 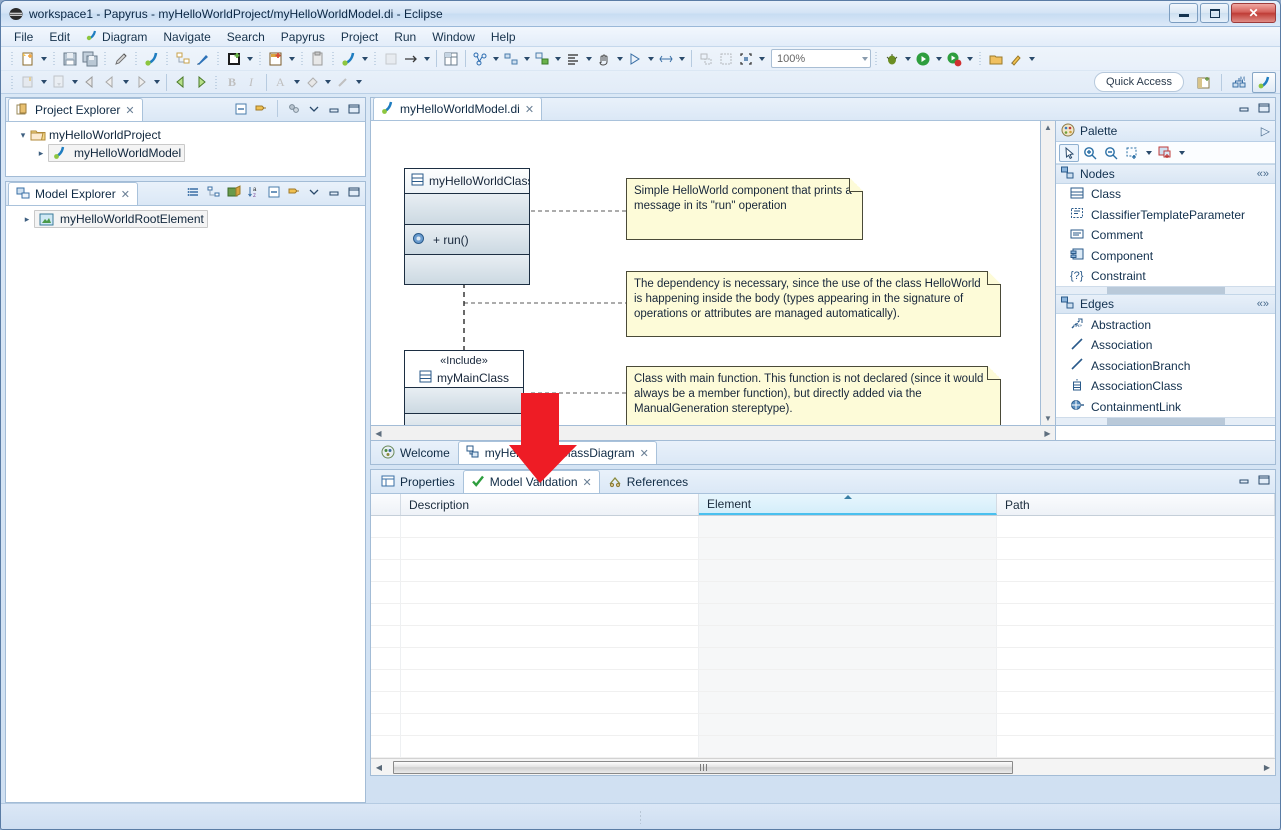 I want to click on status-resize-handle, so click(x=640, y=816).